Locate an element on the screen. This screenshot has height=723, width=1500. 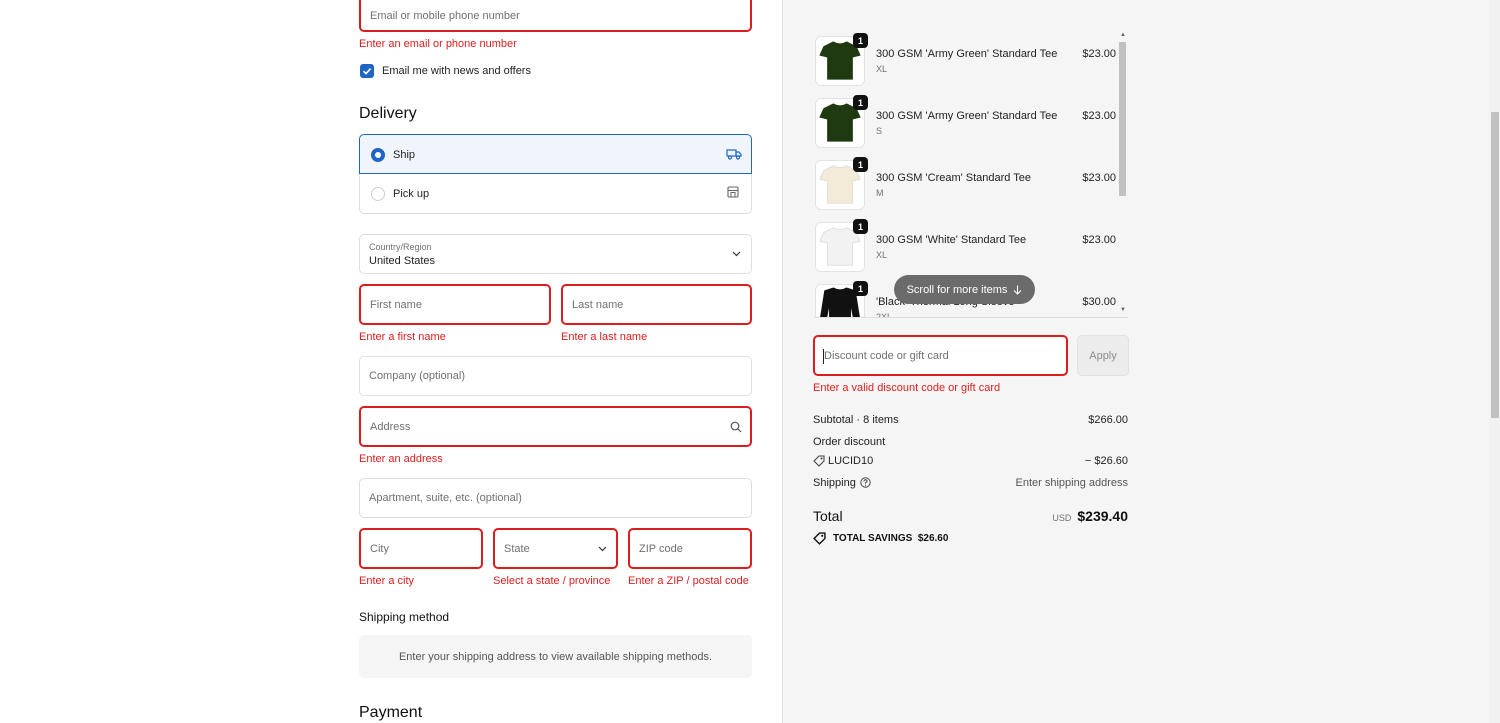
address-field: Address is located at coordinates (555, 426).